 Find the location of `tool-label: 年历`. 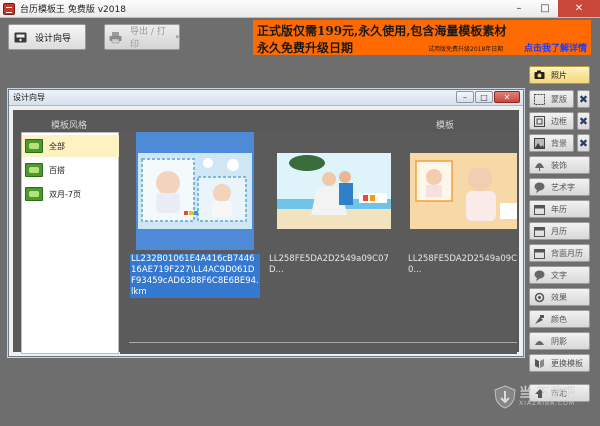

tool-label: 年历 is located at coordinates (559, 209).